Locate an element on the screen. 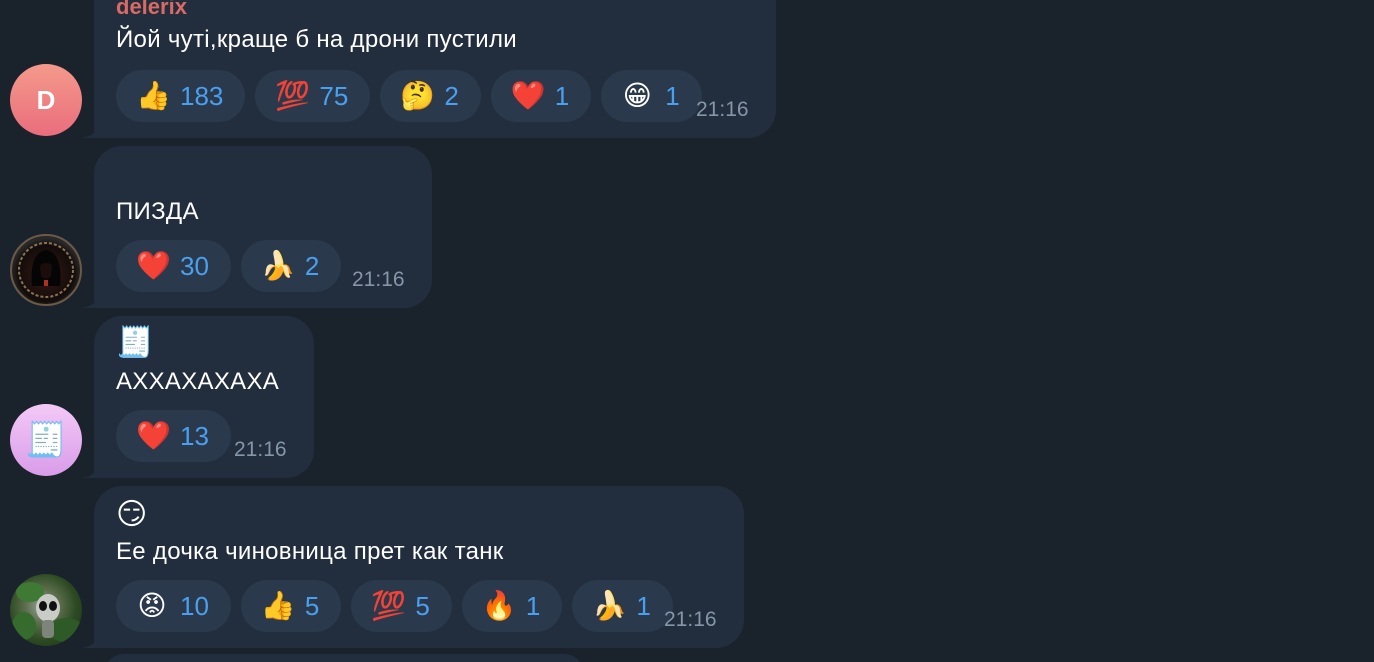 The width and height of the screenshot is (1374, 662). reaction-hundred: 💯 5 is located at coordinates (401, 606).